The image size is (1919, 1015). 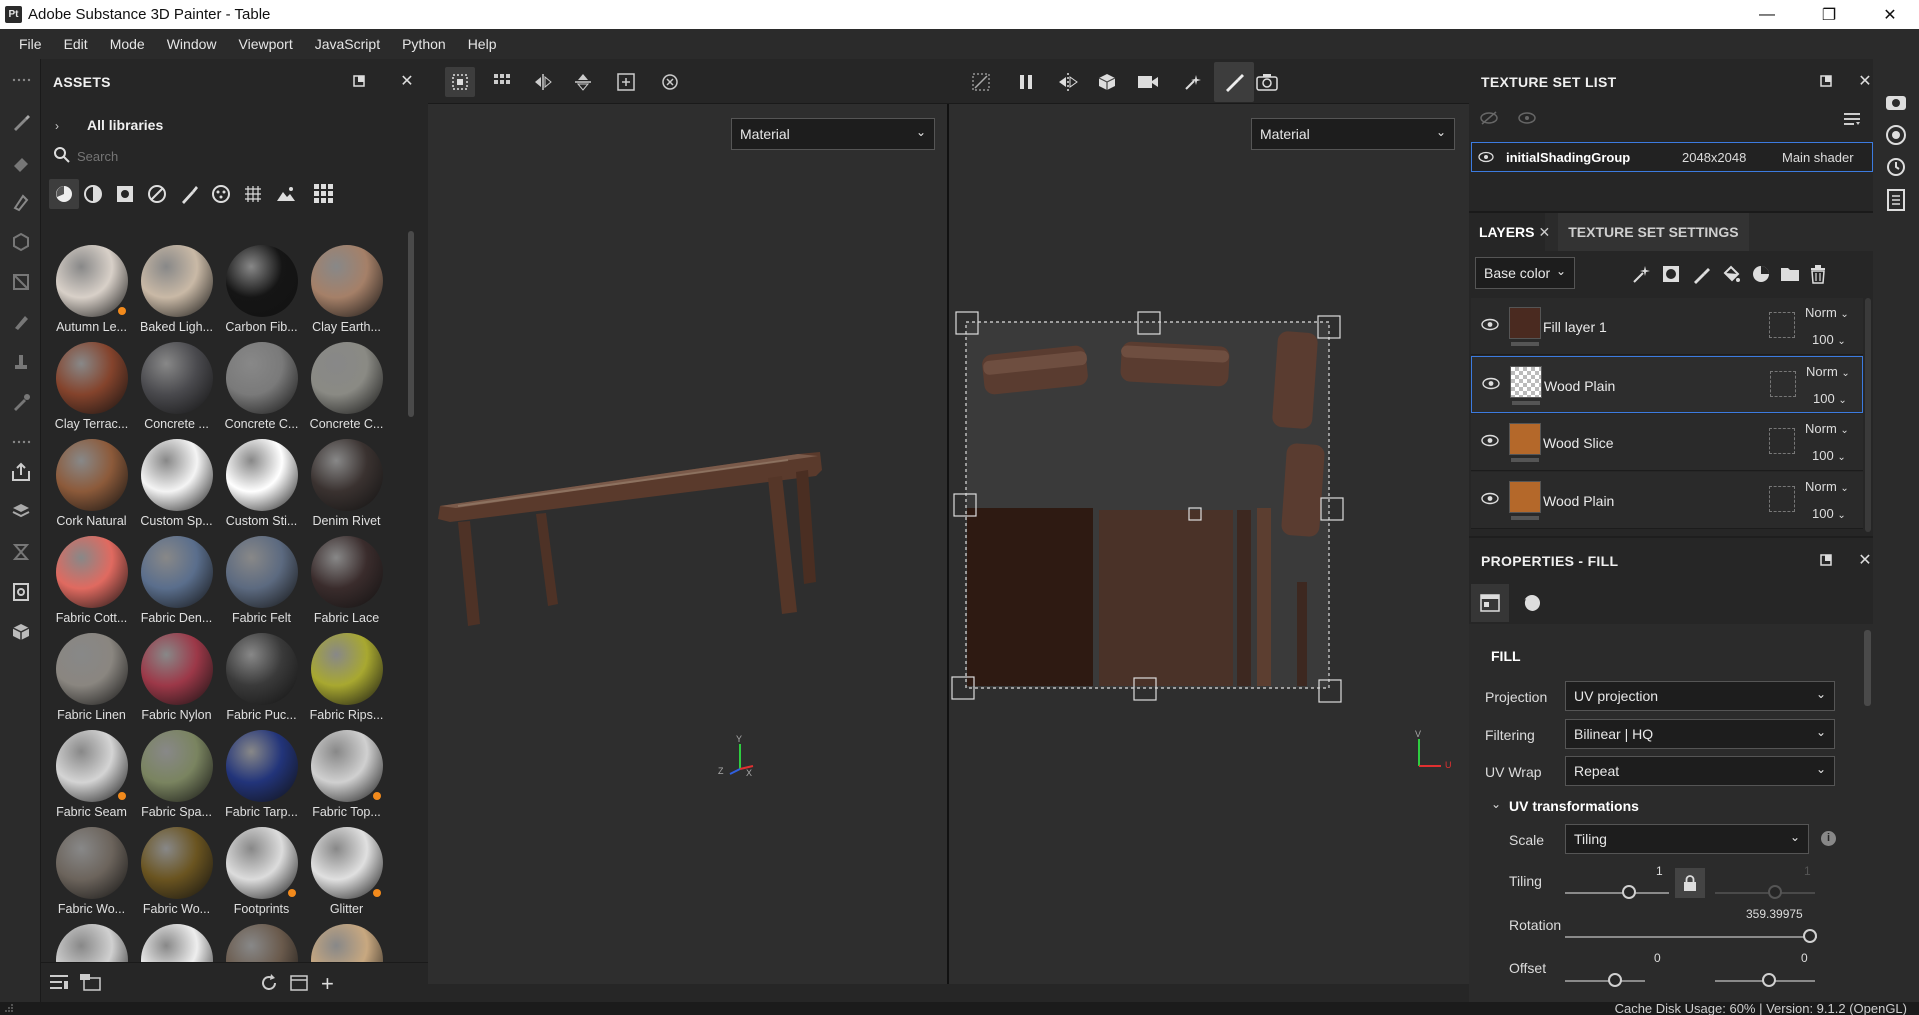 I want to click on color-picker-icon, so click(x=21, y=402).